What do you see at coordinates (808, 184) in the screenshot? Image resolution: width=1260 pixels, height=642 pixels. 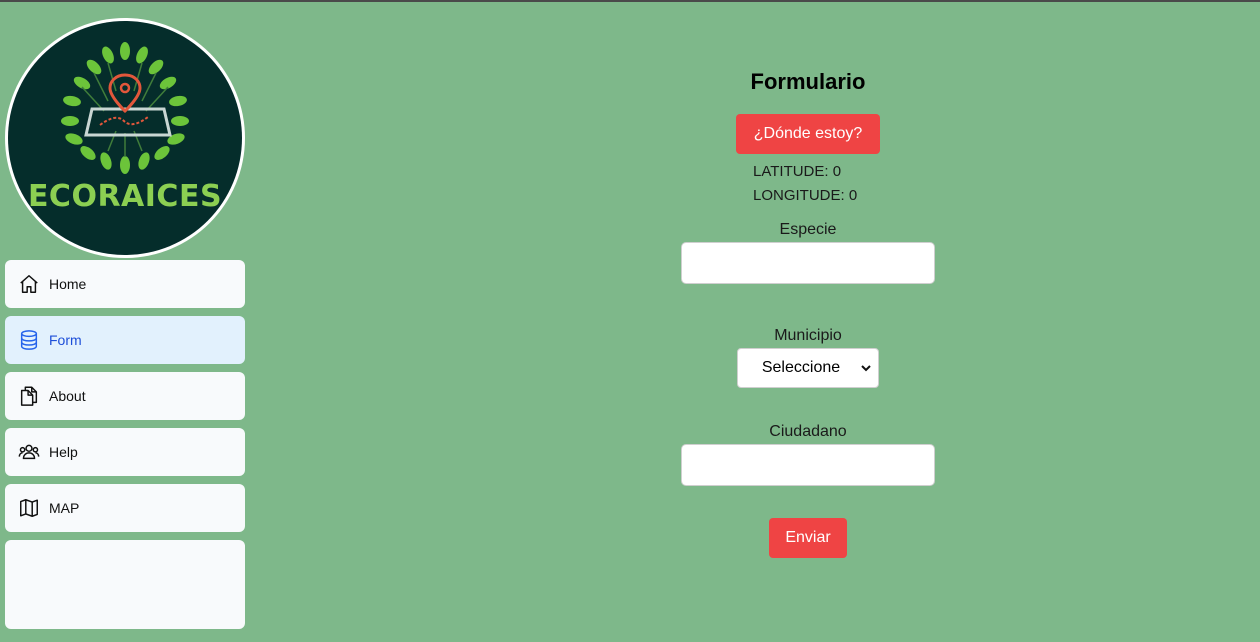 I see `coordinates: LATITUDE: 0 LONGITUDE: 0` at bounding box center [808, 184].